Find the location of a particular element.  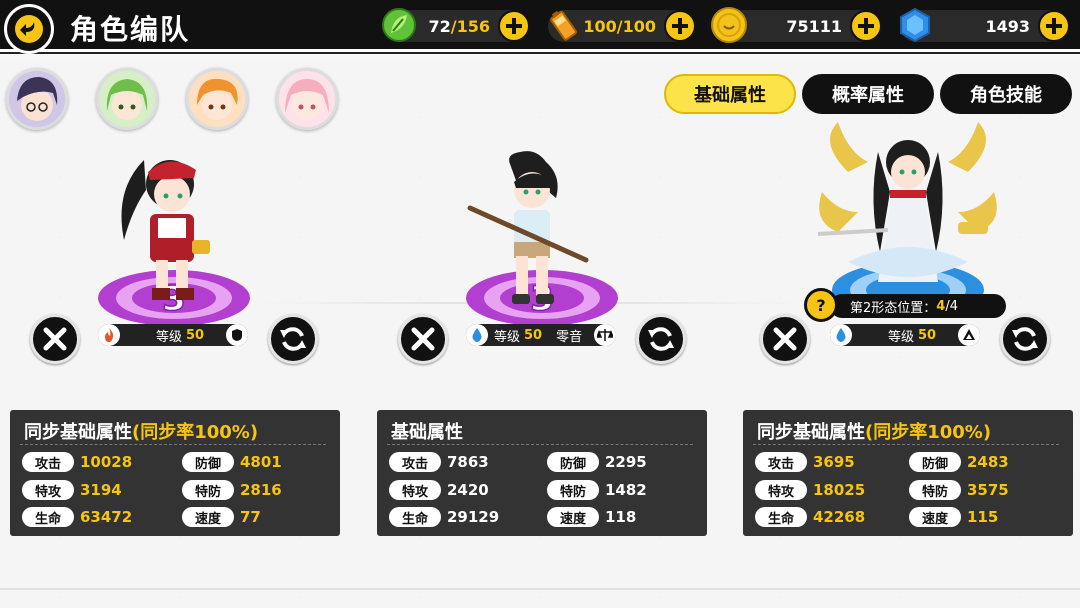

stat-attack: 攻击 7863 is located at coordinates (439, 462).